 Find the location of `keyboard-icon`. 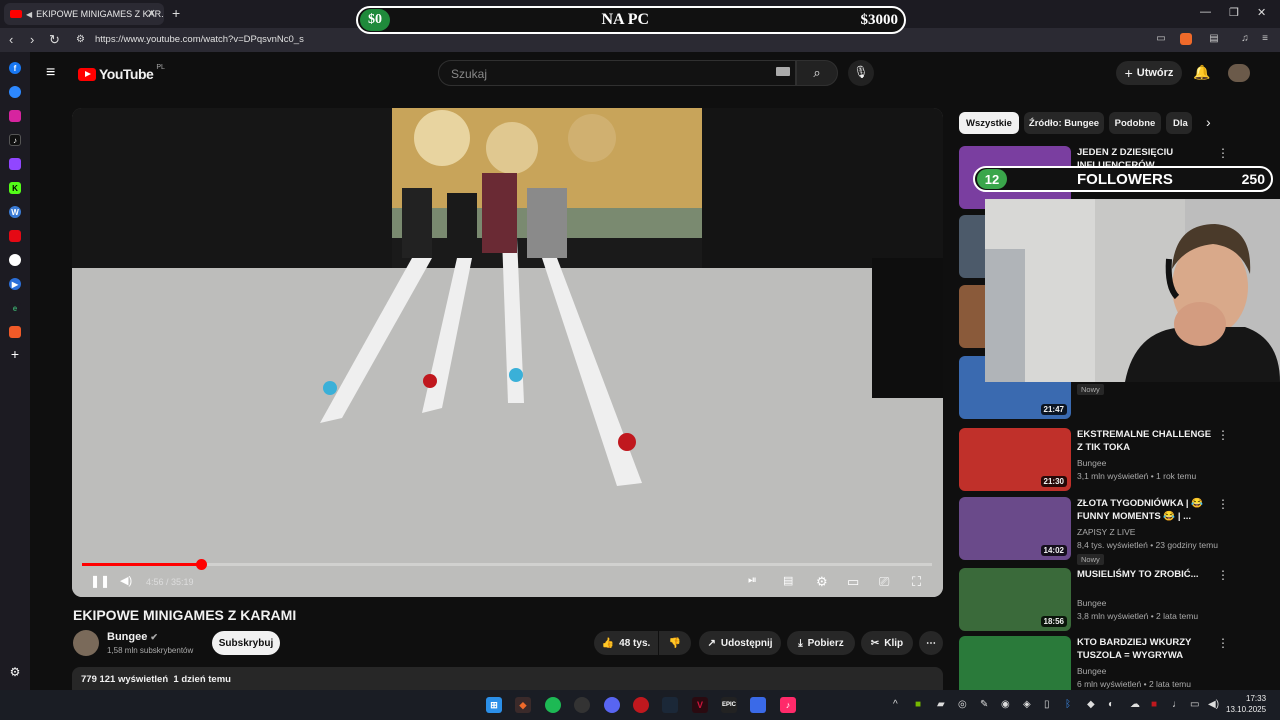

keyboard-icon is located at coordinates (783, 71).